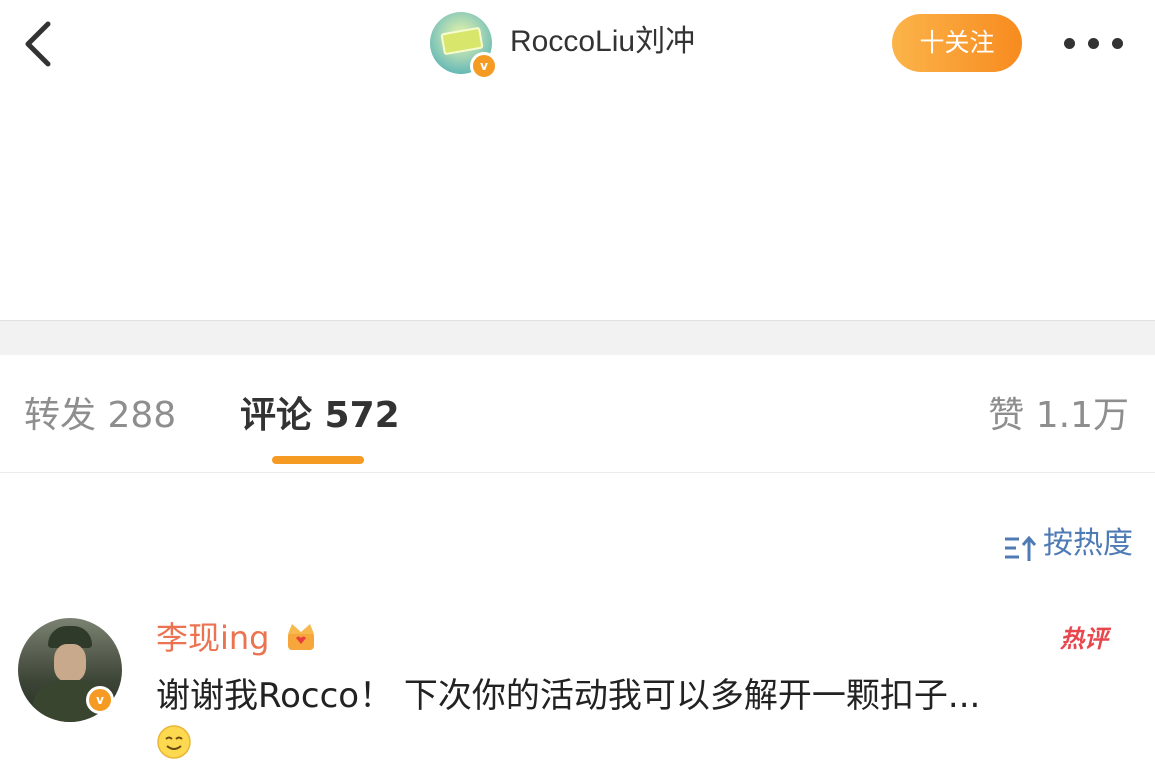 The image size is (1155, 781). I want to click on chevron-left-icon, so click(38, 44).